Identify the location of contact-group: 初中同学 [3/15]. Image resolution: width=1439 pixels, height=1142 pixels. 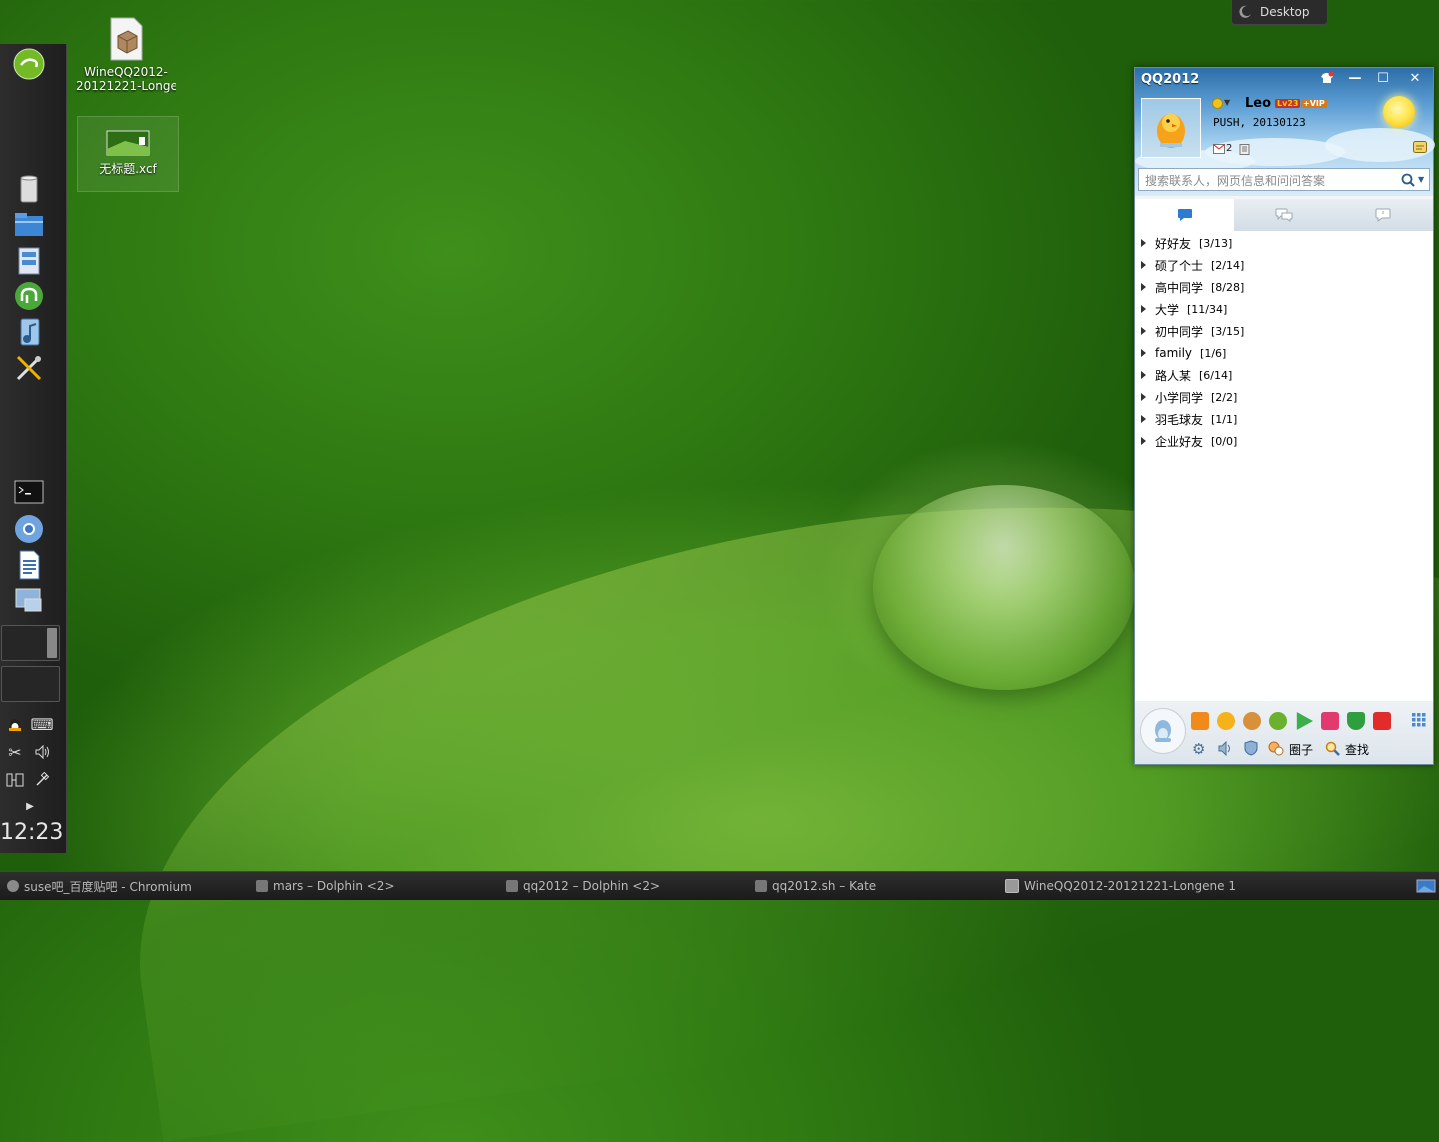
(1192, 331).